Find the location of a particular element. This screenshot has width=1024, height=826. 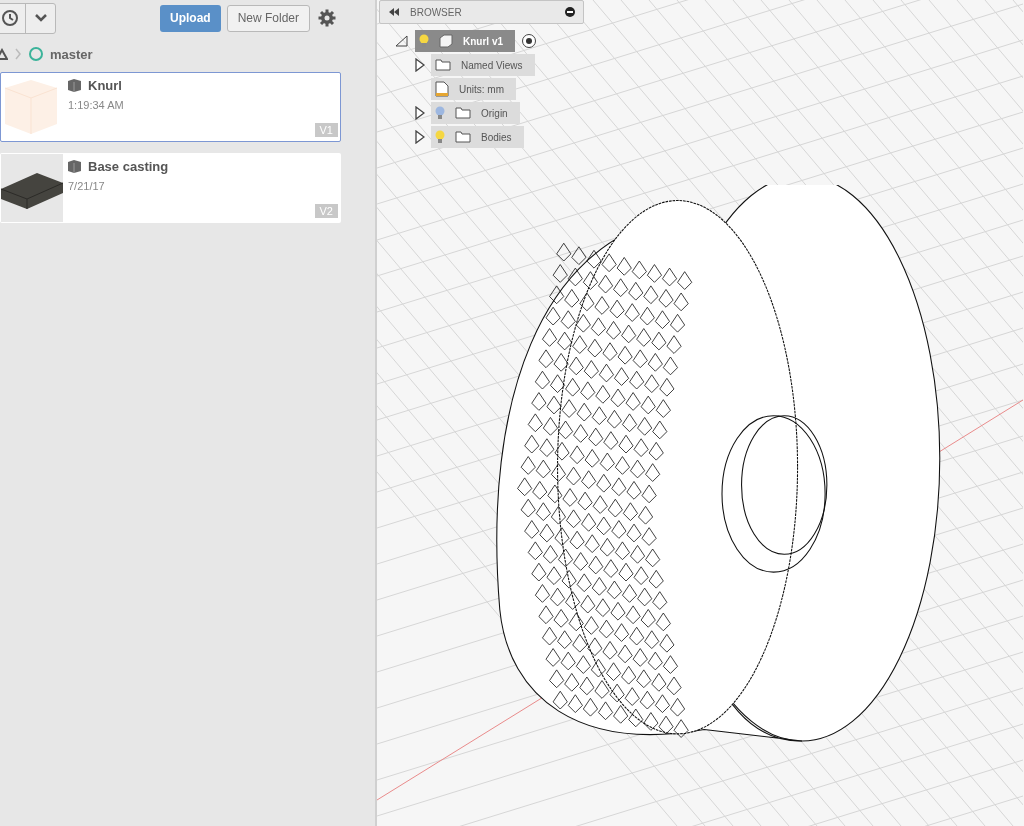

settings-icon is located at coordinates (327, 18).